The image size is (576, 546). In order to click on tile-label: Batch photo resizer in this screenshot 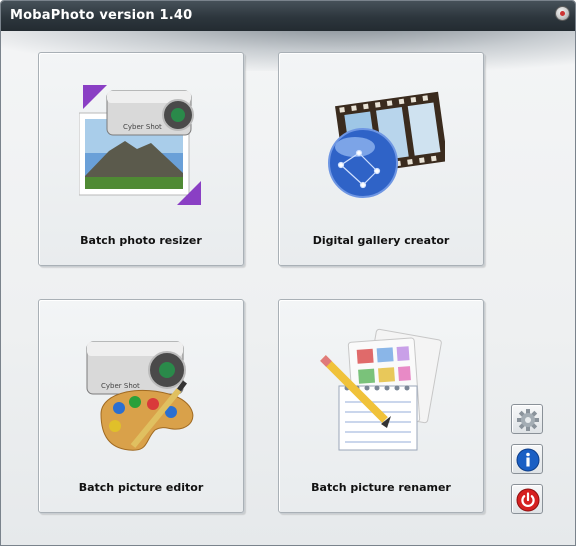, I will do `click(141, 240)`.